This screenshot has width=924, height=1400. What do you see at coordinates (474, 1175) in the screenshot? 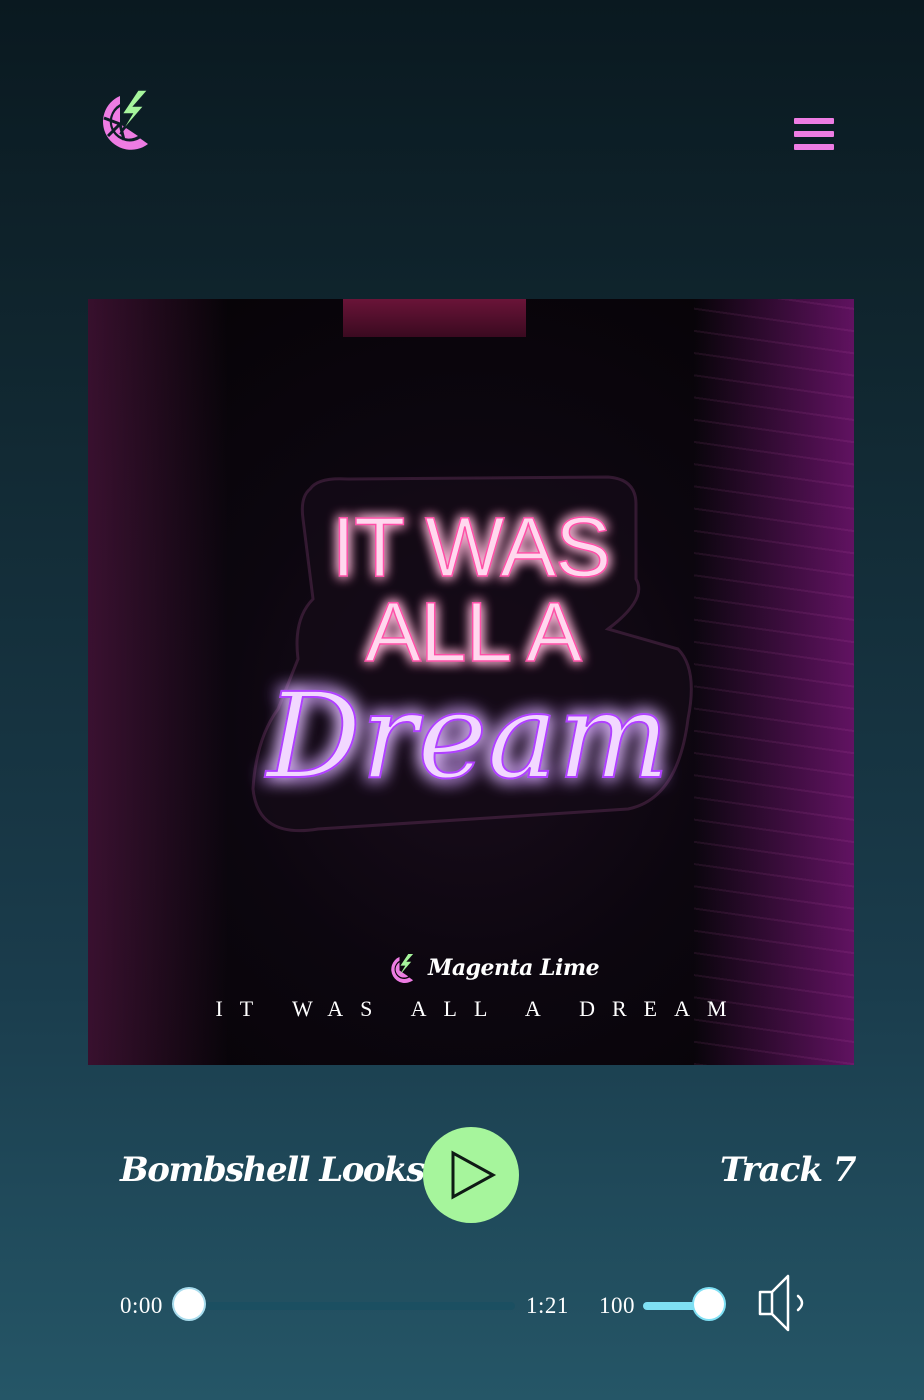
I see `play-icon` at bounding box center [474, 1175].